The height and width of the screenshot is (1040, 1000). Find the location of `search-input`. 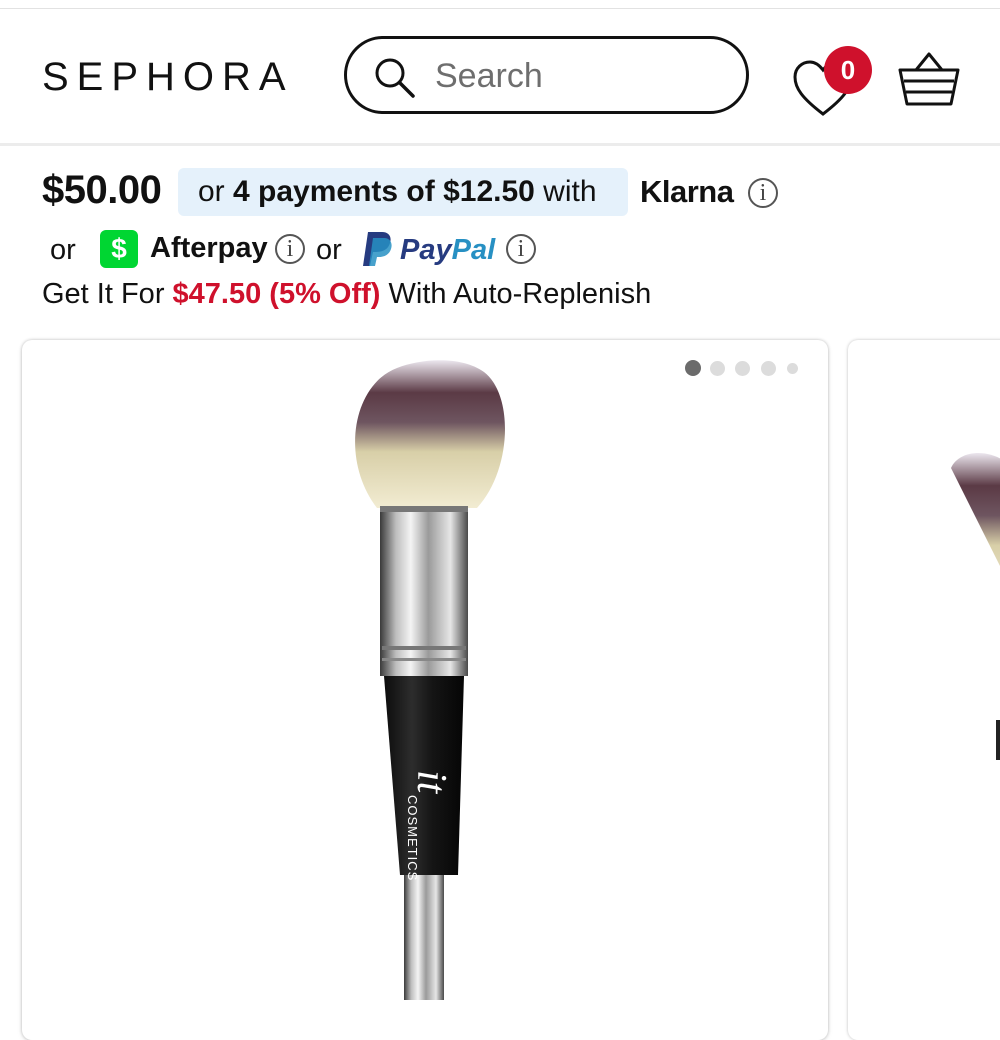

search-input is located at coordinates (580, 76).